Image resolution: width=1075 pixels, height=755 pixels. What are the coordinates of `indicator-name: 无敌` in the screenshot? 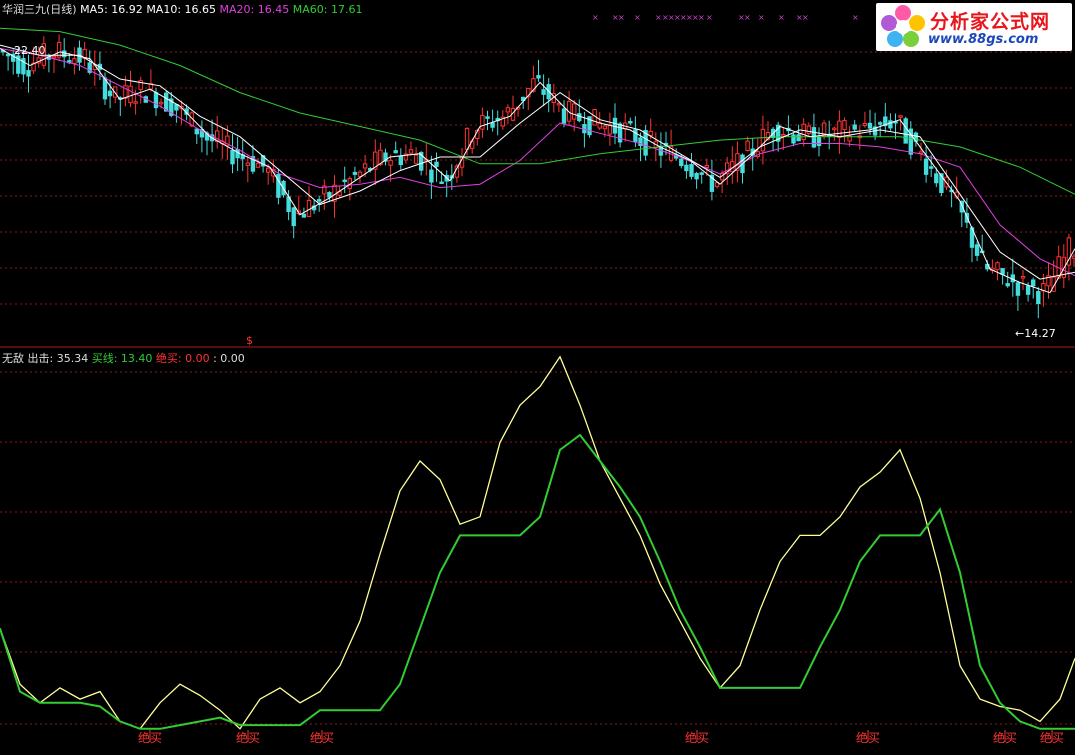 It's located at (13, 358).